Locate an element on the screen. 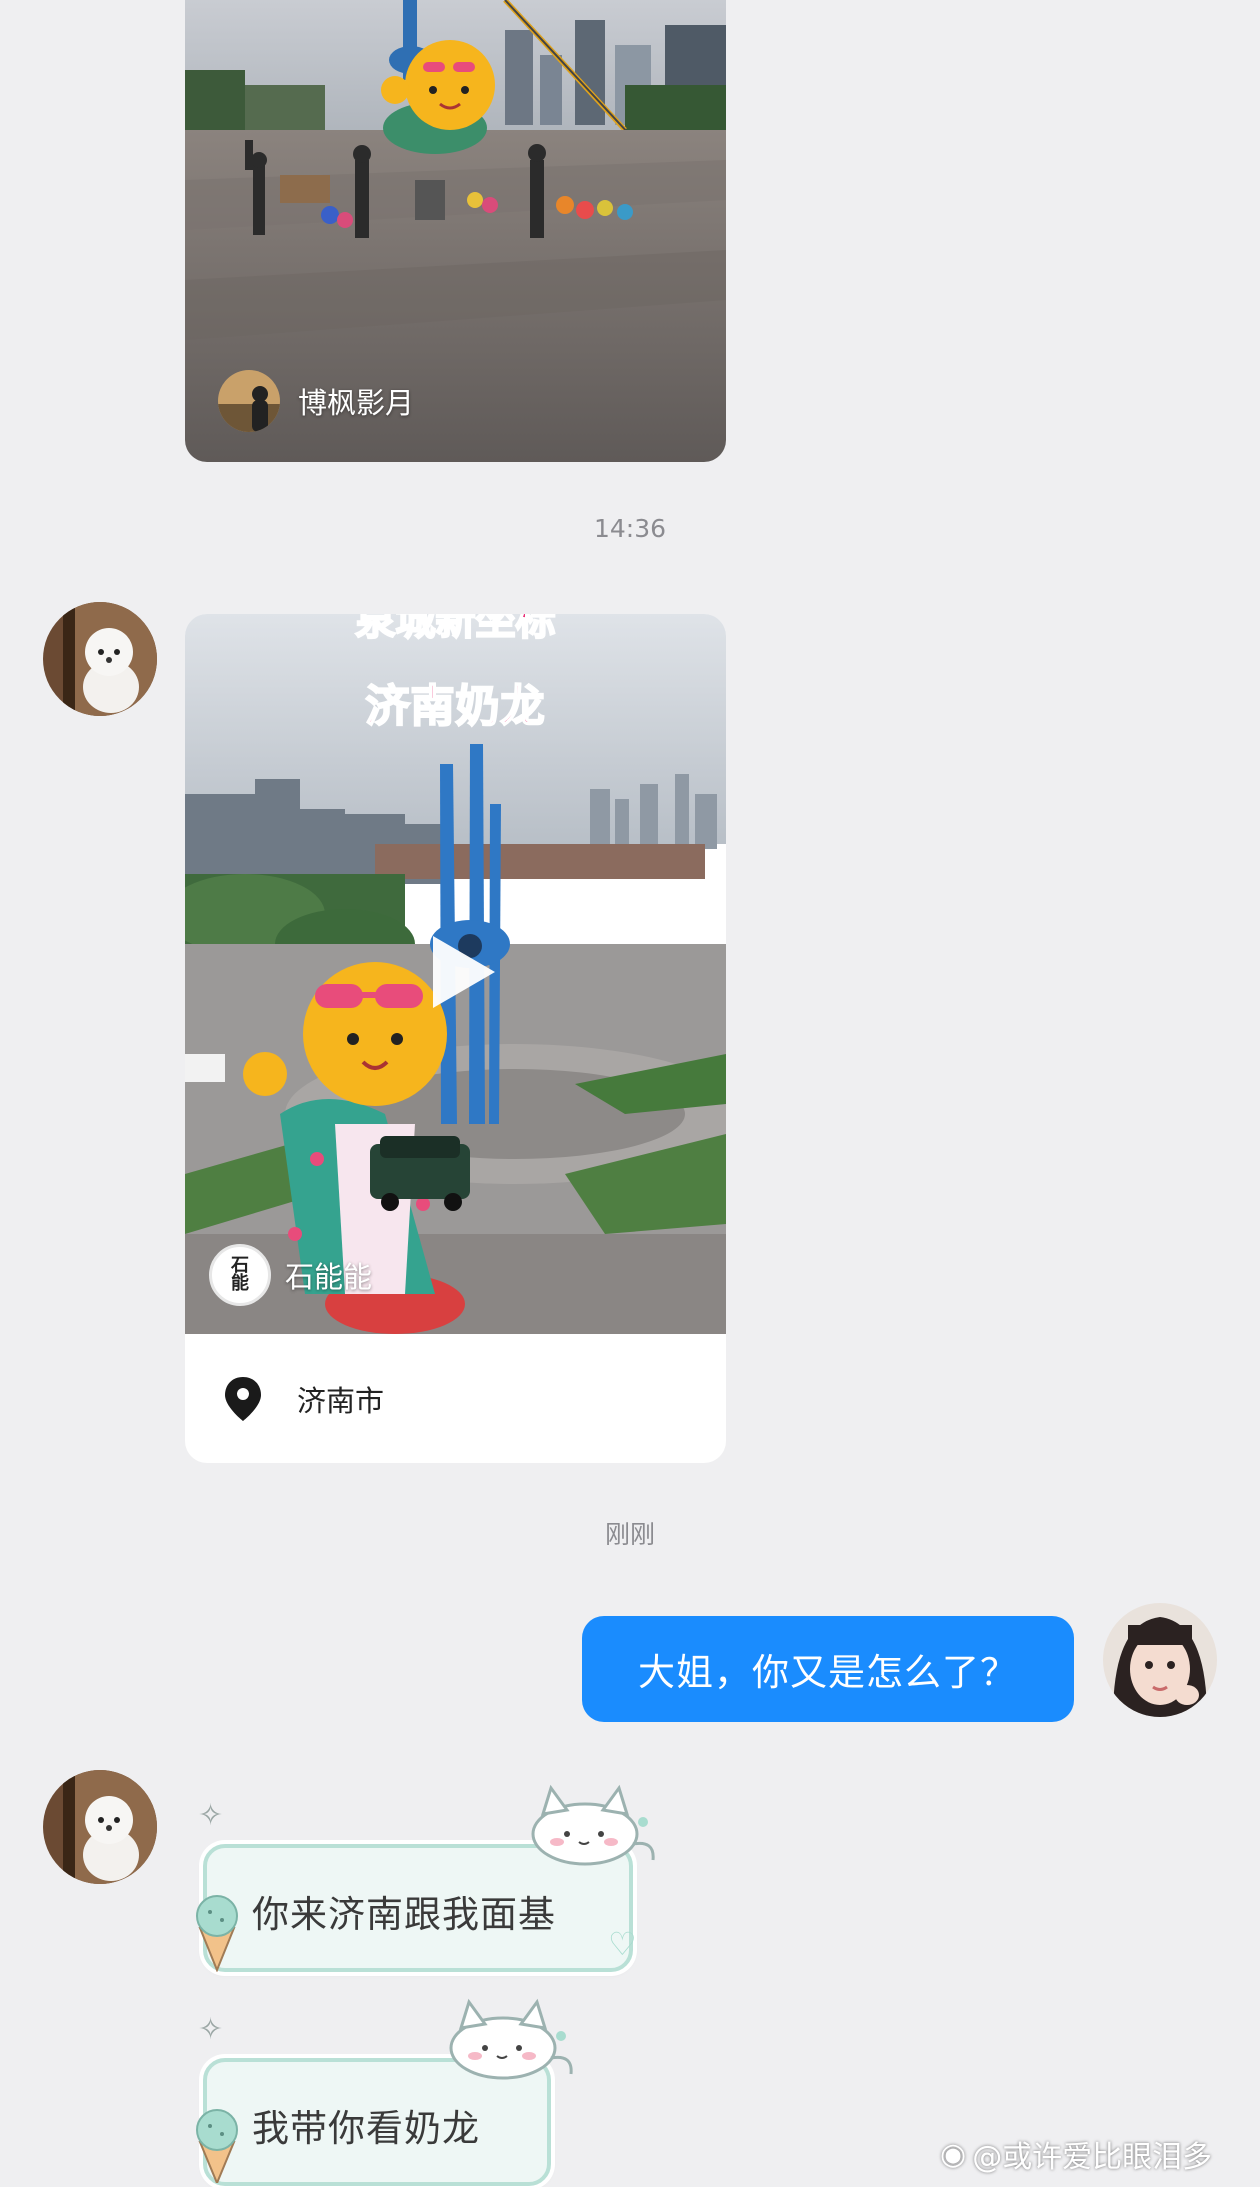 This screenshot has height=2187, width=1260. author-avatar is located at coordinates (249, 401).